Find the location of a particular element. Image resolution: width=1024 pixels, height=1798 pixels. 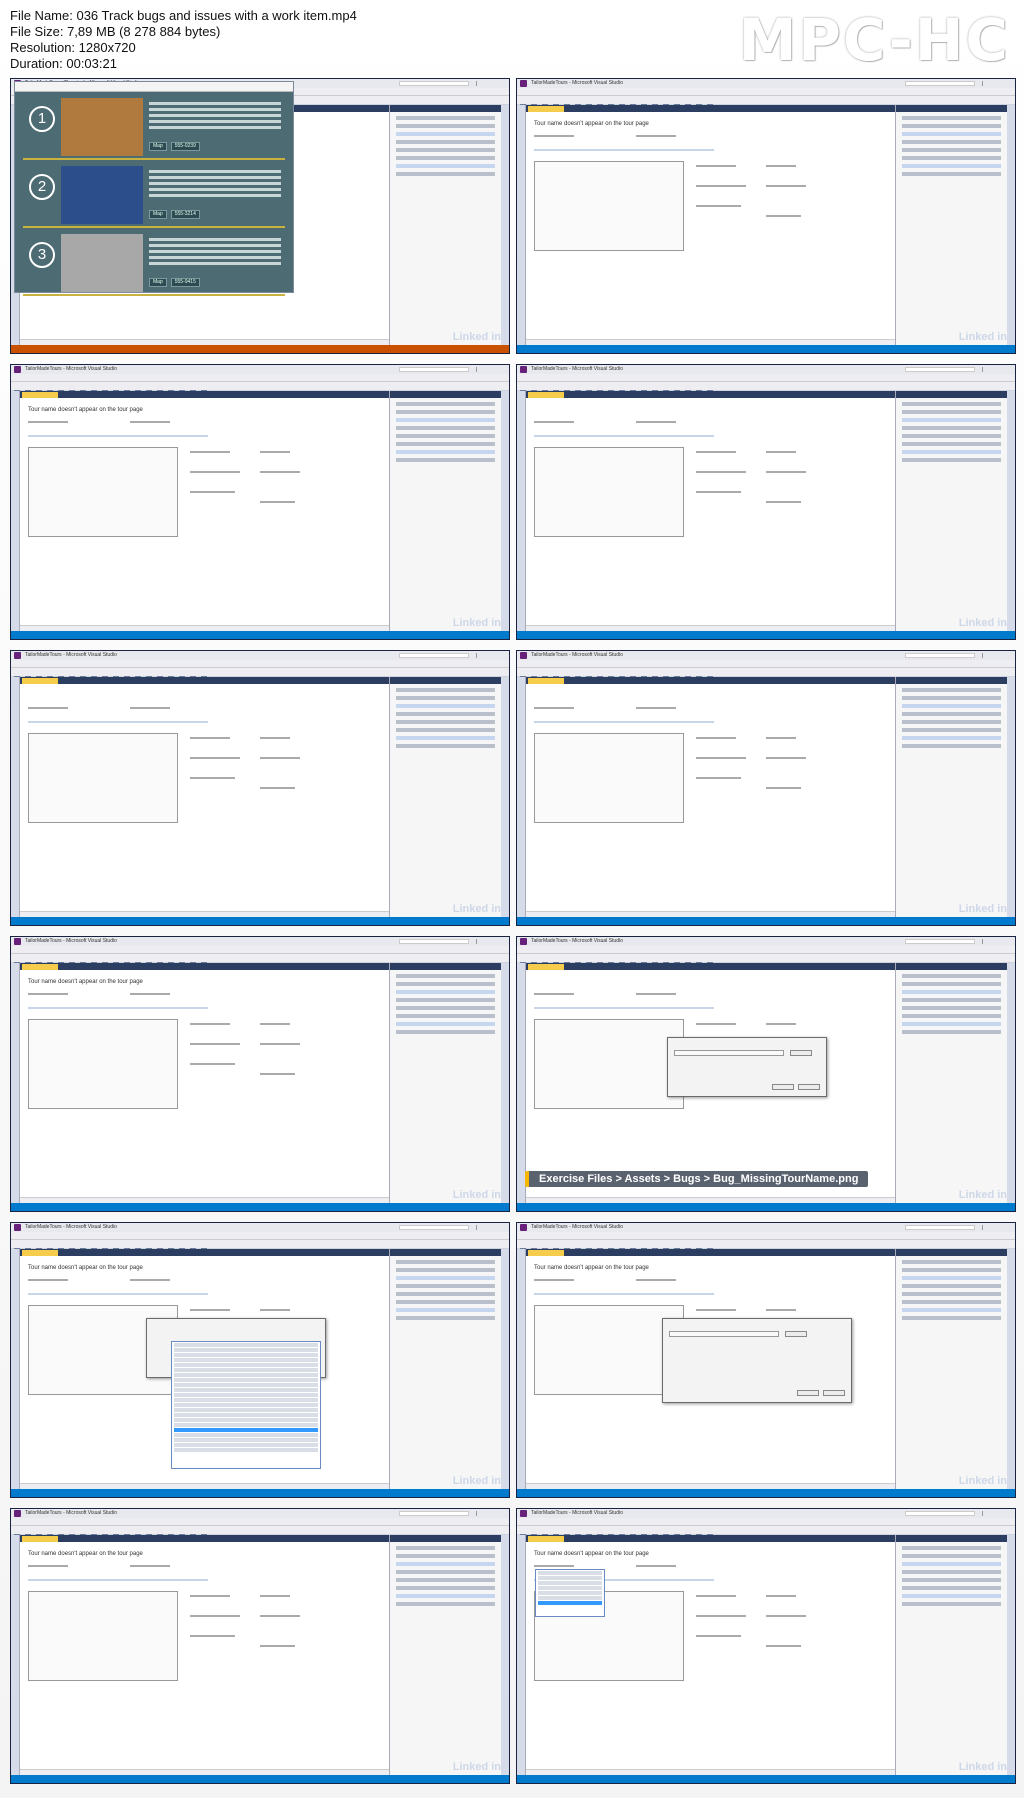

browse-button is located at coordinates (796, 1334).